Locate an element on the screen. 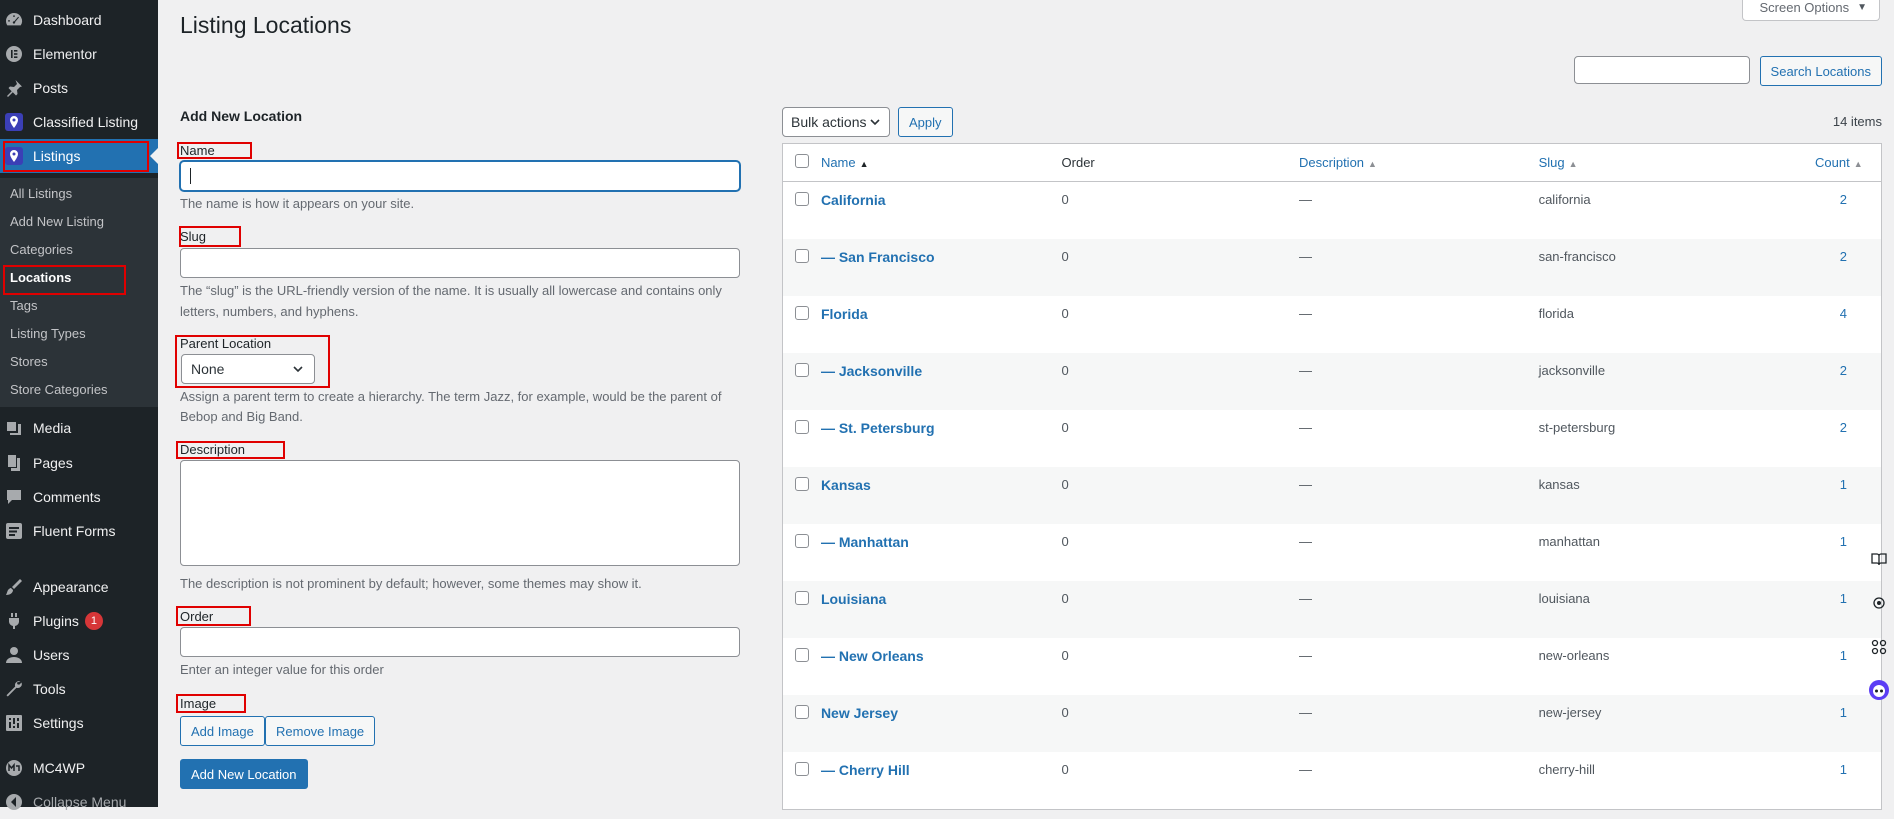 The height and width of the screenshot is (819, 1894). elementor-icon is located at coordinates (14, 54).